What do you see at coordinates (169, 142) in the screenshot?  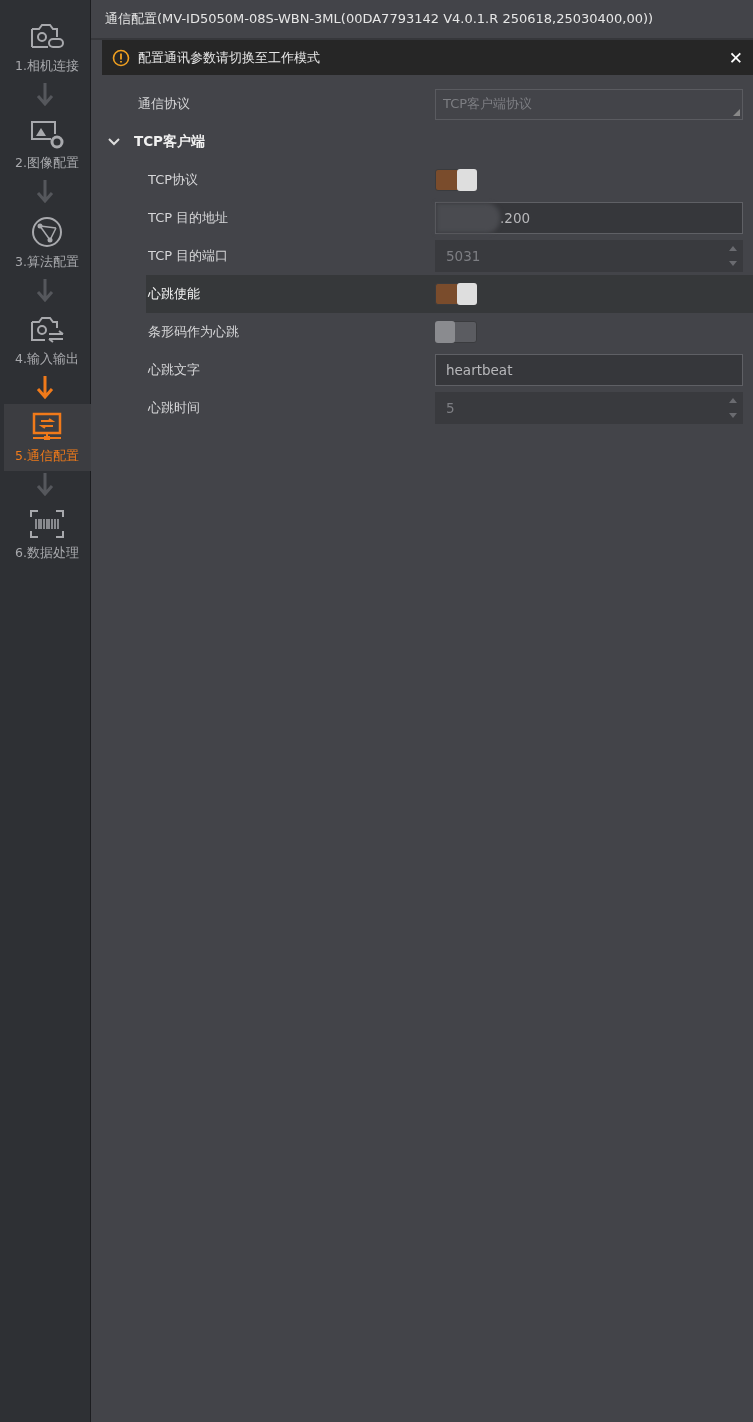 I see `group-title: TCP客户端` at bounding box center [169, 142].